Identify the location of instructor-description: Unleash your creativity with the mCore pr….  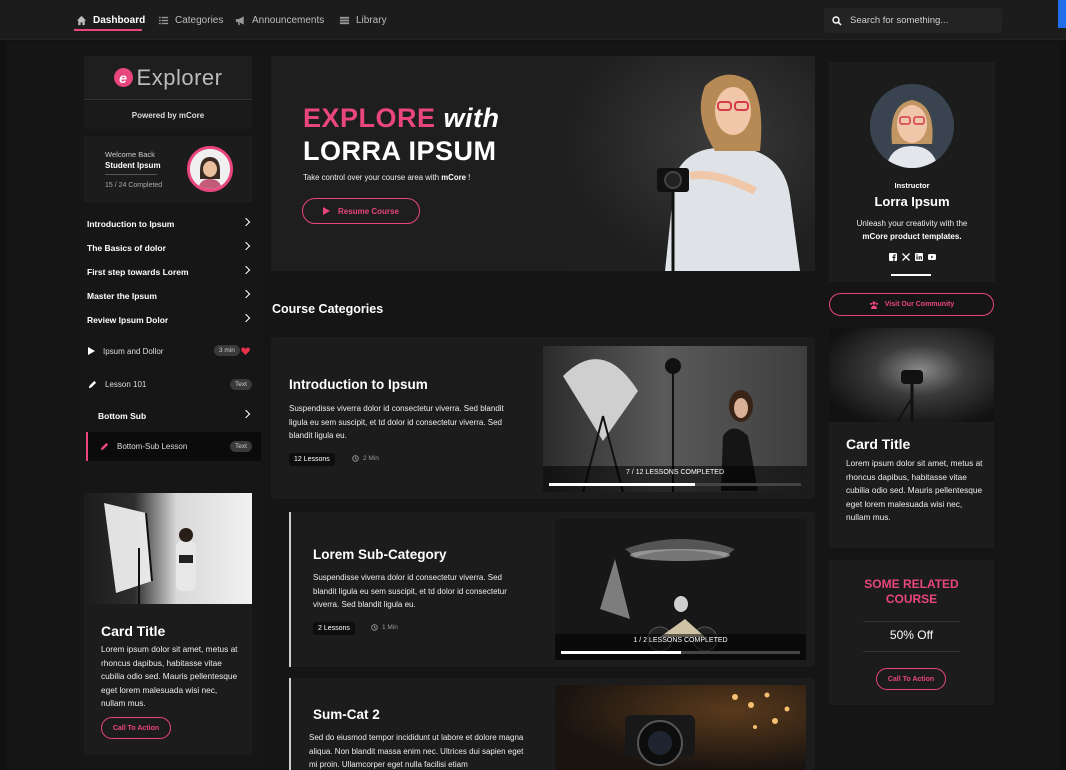
(912, 230).